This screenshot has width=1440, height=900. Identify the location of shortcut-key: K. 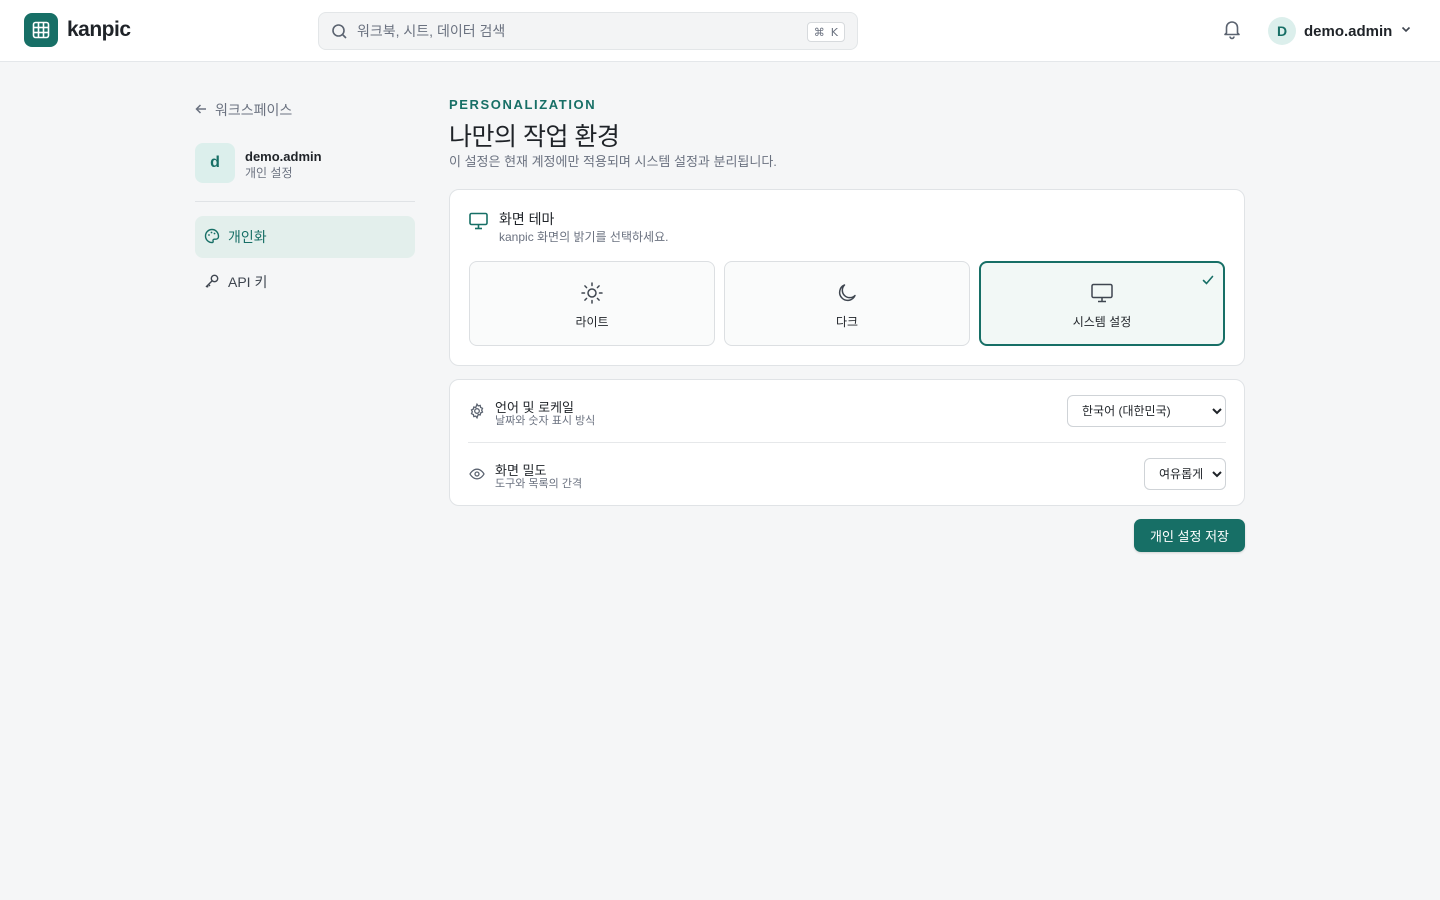
(834, 32).